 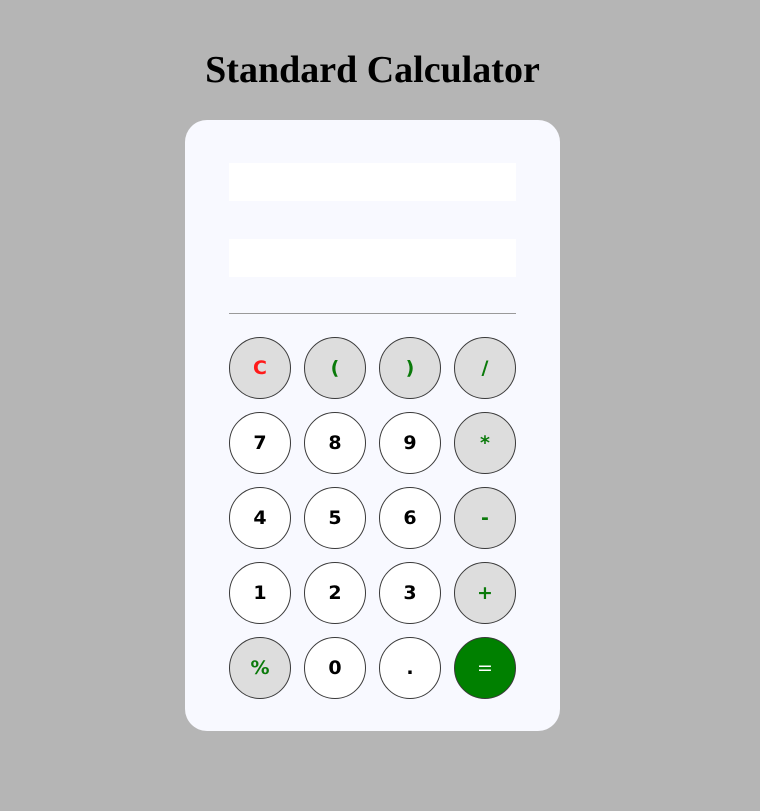 What do you see at coordinates (260, 518) in the screenshot?
I see `digit-4-button: 4` at bounding box center [260, 518].